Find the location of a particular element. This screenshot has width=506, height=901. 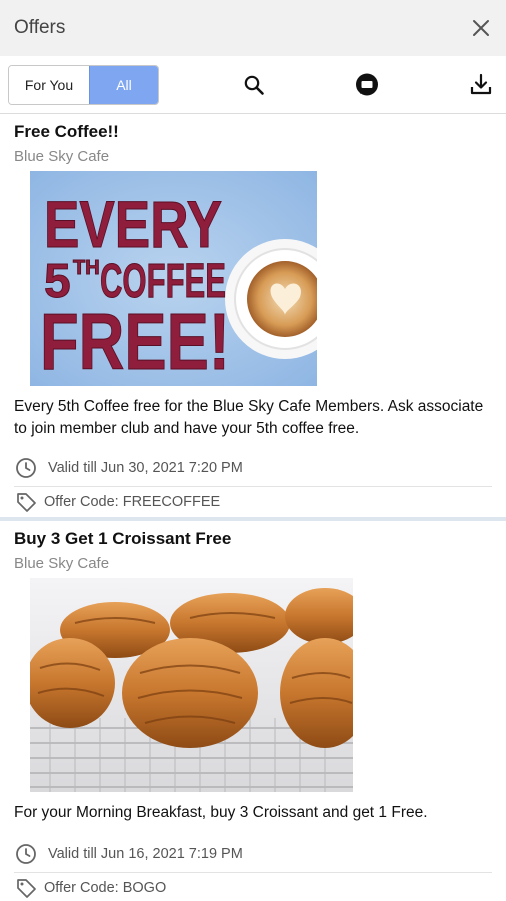

image-text-line1: EVERY is located at coordinates (133, 224).